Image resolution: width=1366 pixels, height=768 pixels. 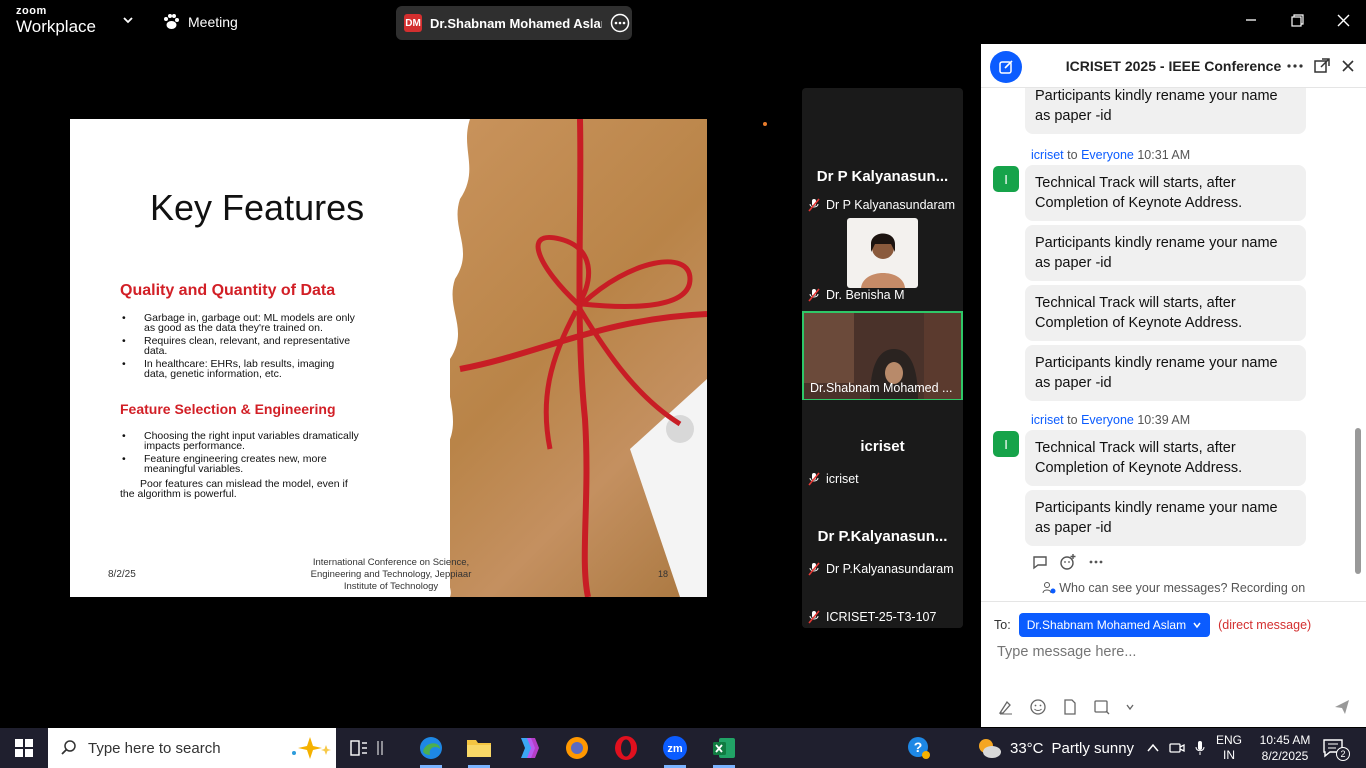 I want to click on opera-icon, so click(x=626, y=748).